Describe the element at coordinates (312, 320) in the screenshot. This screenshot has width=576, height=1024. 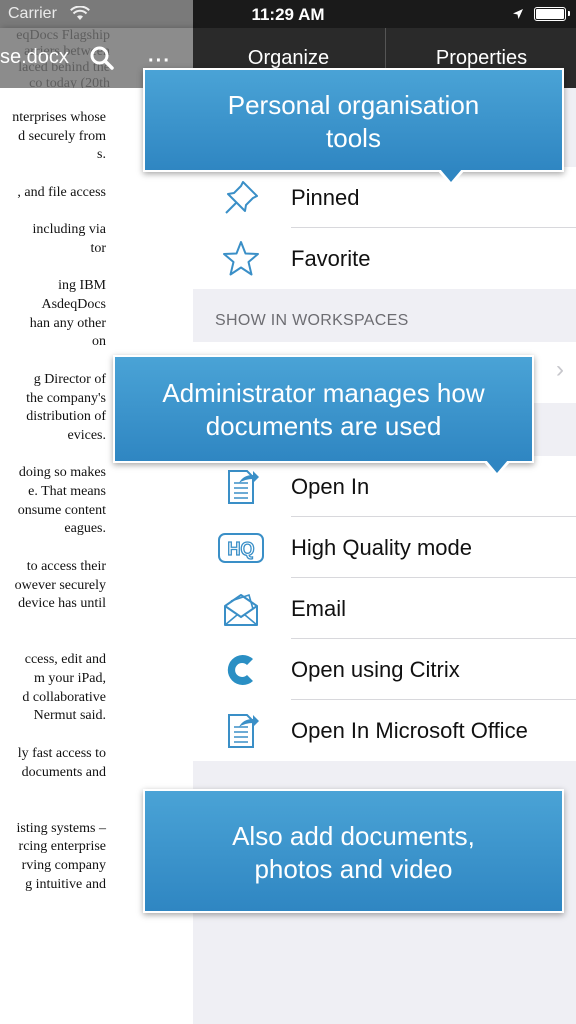
I see `workspaces-header: SHOW IN WORKSPACES` at that location.